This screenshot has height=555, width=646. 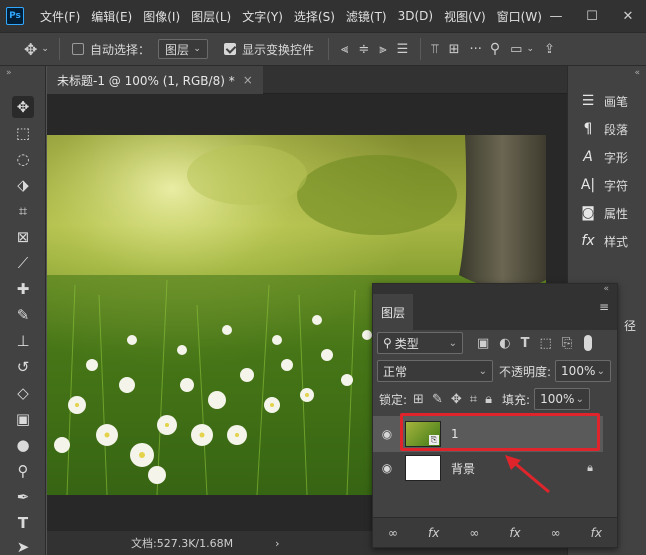 What do you see at coordinates (434, 49) in the screenshot?
I see `align-top-icon: ⫪` at bounding box center [434, 49].